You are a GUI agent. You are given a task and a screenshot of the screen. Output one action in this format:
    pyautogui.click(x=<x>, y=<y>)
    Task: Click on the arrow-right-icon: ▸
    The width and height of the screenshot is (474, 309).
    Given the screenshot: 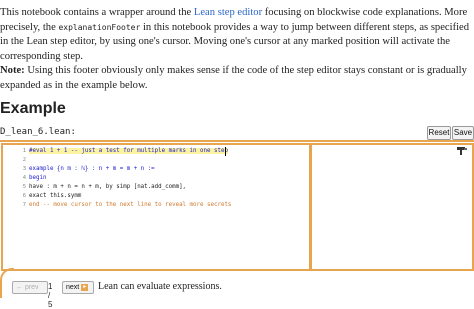 What is the action you would take?
    pyautogui.click(x=85, y=287)
    